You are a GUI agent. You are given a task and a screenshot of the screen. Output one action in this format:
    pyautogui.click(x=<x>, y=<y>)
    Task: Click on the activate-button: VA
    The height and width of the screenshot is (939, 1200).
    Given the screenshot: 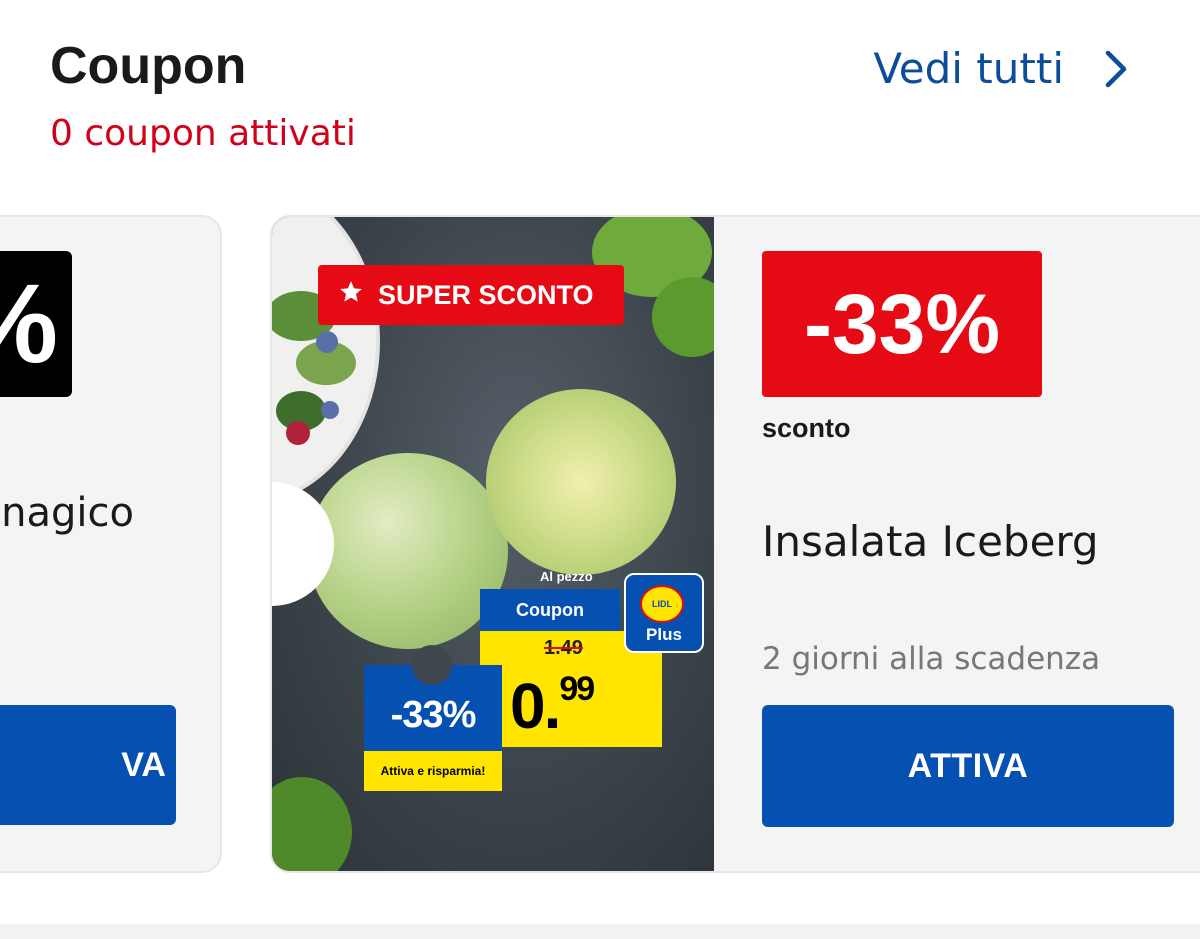 What is the action you would take?
    pyautogui.click(x=88, y=765)
    